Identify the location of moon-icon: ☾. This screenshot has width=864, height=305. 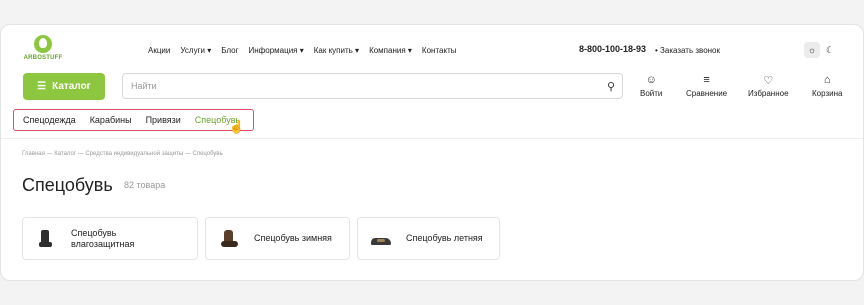
(830, 50).